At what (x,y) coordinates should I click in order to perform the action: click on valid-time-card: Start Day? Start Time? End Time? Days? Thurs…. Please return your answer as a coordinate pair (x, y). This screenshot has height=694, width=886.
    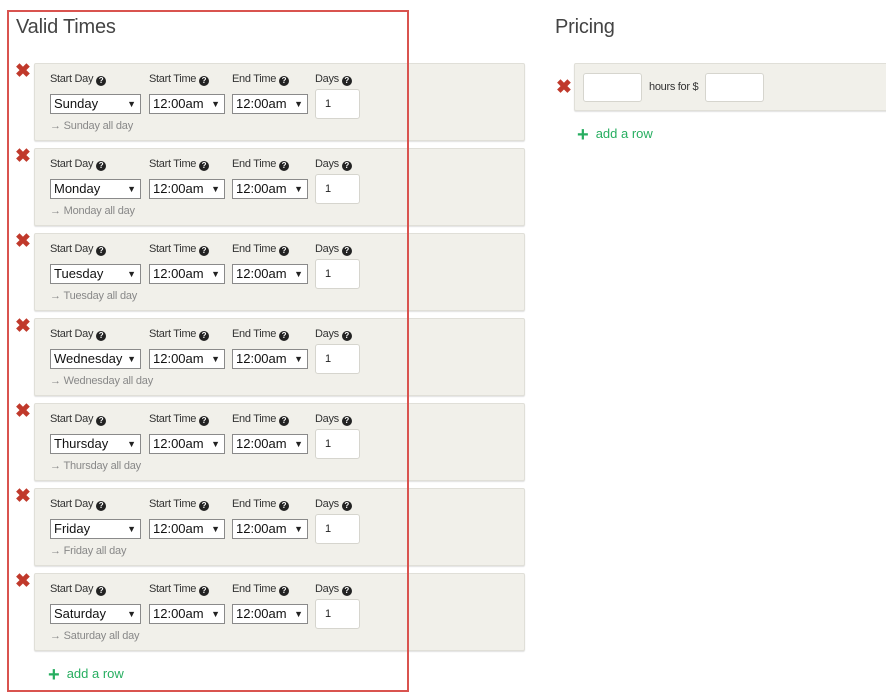
    Looking at the image, I should click on (279, 442).